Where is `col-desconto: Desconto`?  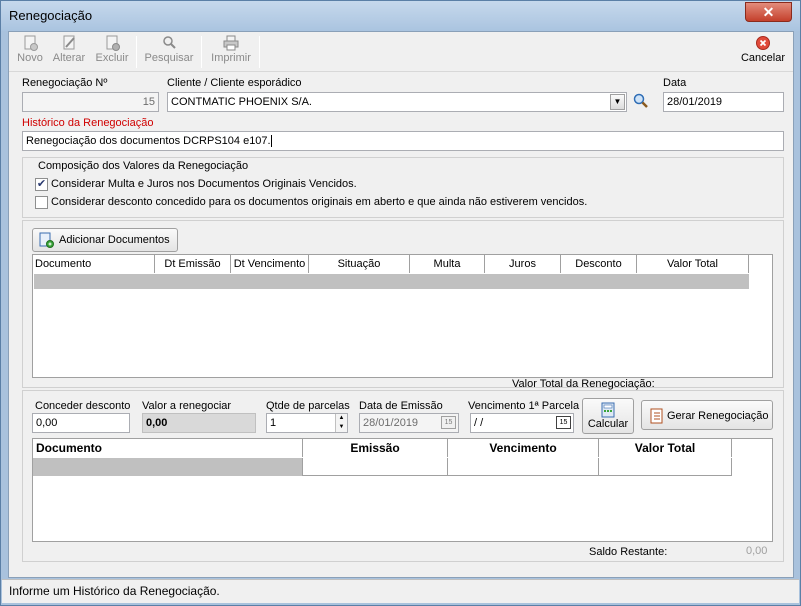
col-desconto: Desconto is located at coordinates (599, 264).